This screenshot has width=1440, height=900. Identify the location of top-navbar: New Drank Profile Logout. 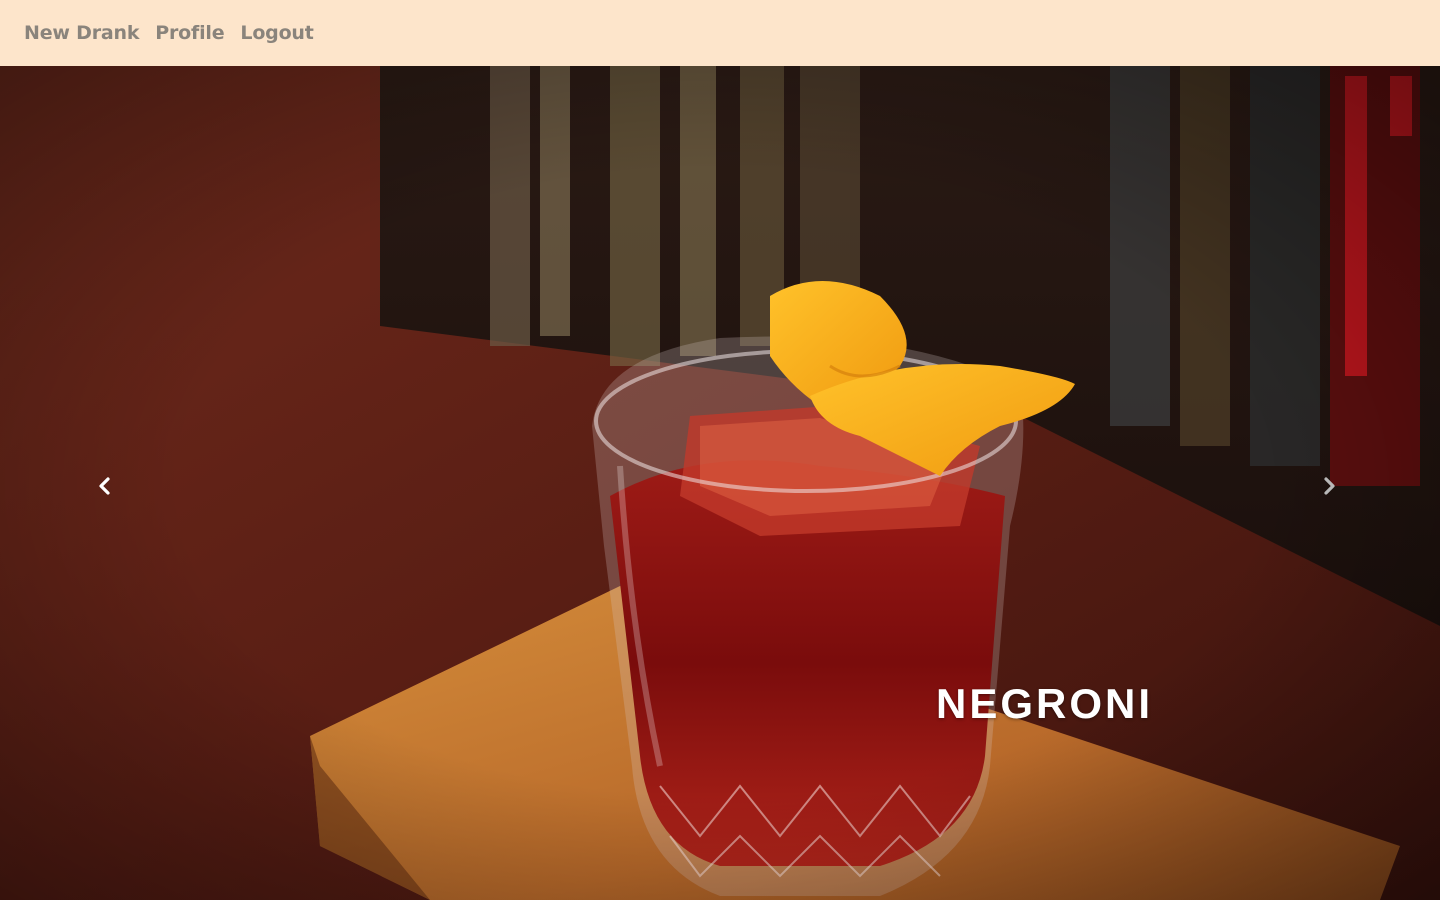
(720, 33).